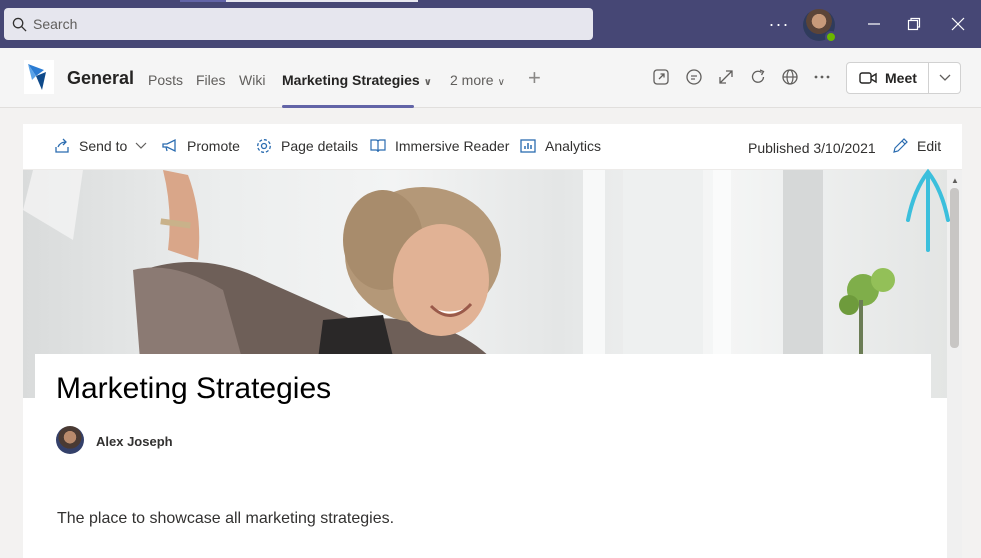 This screenshot has height=558, width=981. I want to click on published-date: Published 3/10/2021, so click(812, 148).